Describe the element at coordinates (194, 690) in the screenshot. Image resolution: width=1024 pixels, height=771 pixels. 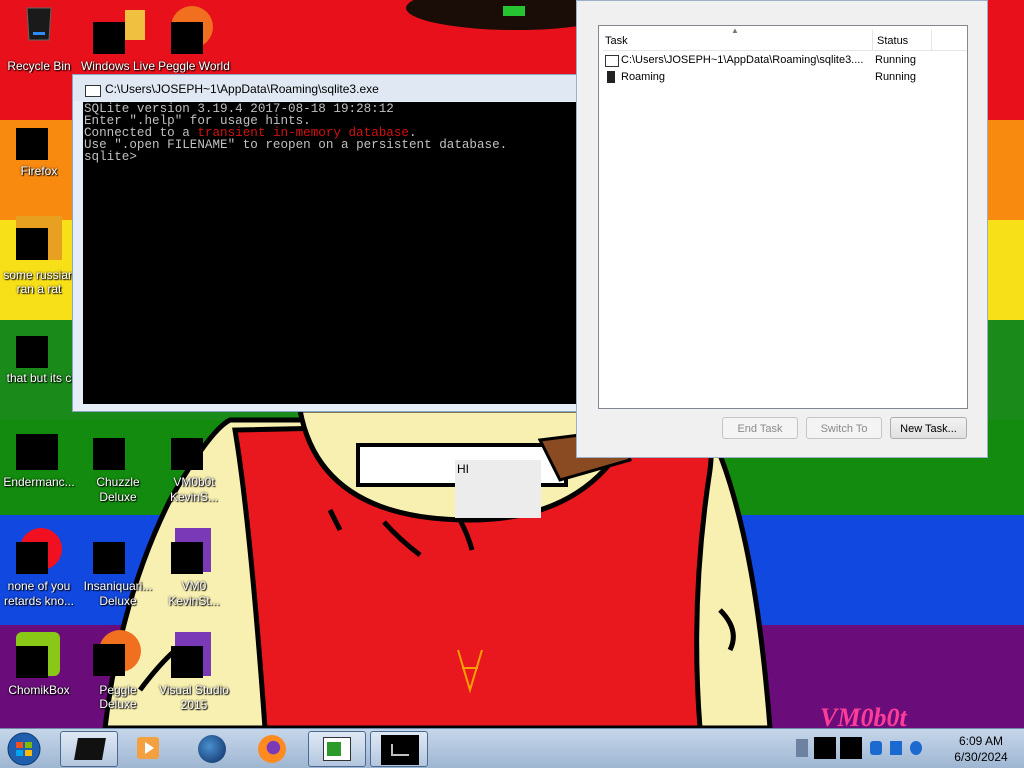
I see `desktop-icon-label-line1: Visual Studio` at that location.